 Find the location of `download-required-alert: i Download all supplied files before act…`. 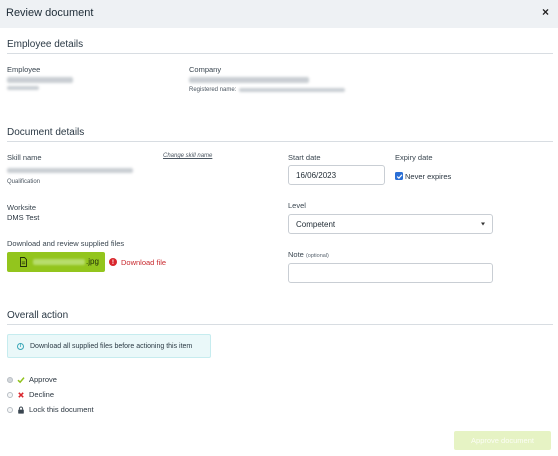

download-required-alert: i Download all supplied files before act… is located at coordinates (109, 346).